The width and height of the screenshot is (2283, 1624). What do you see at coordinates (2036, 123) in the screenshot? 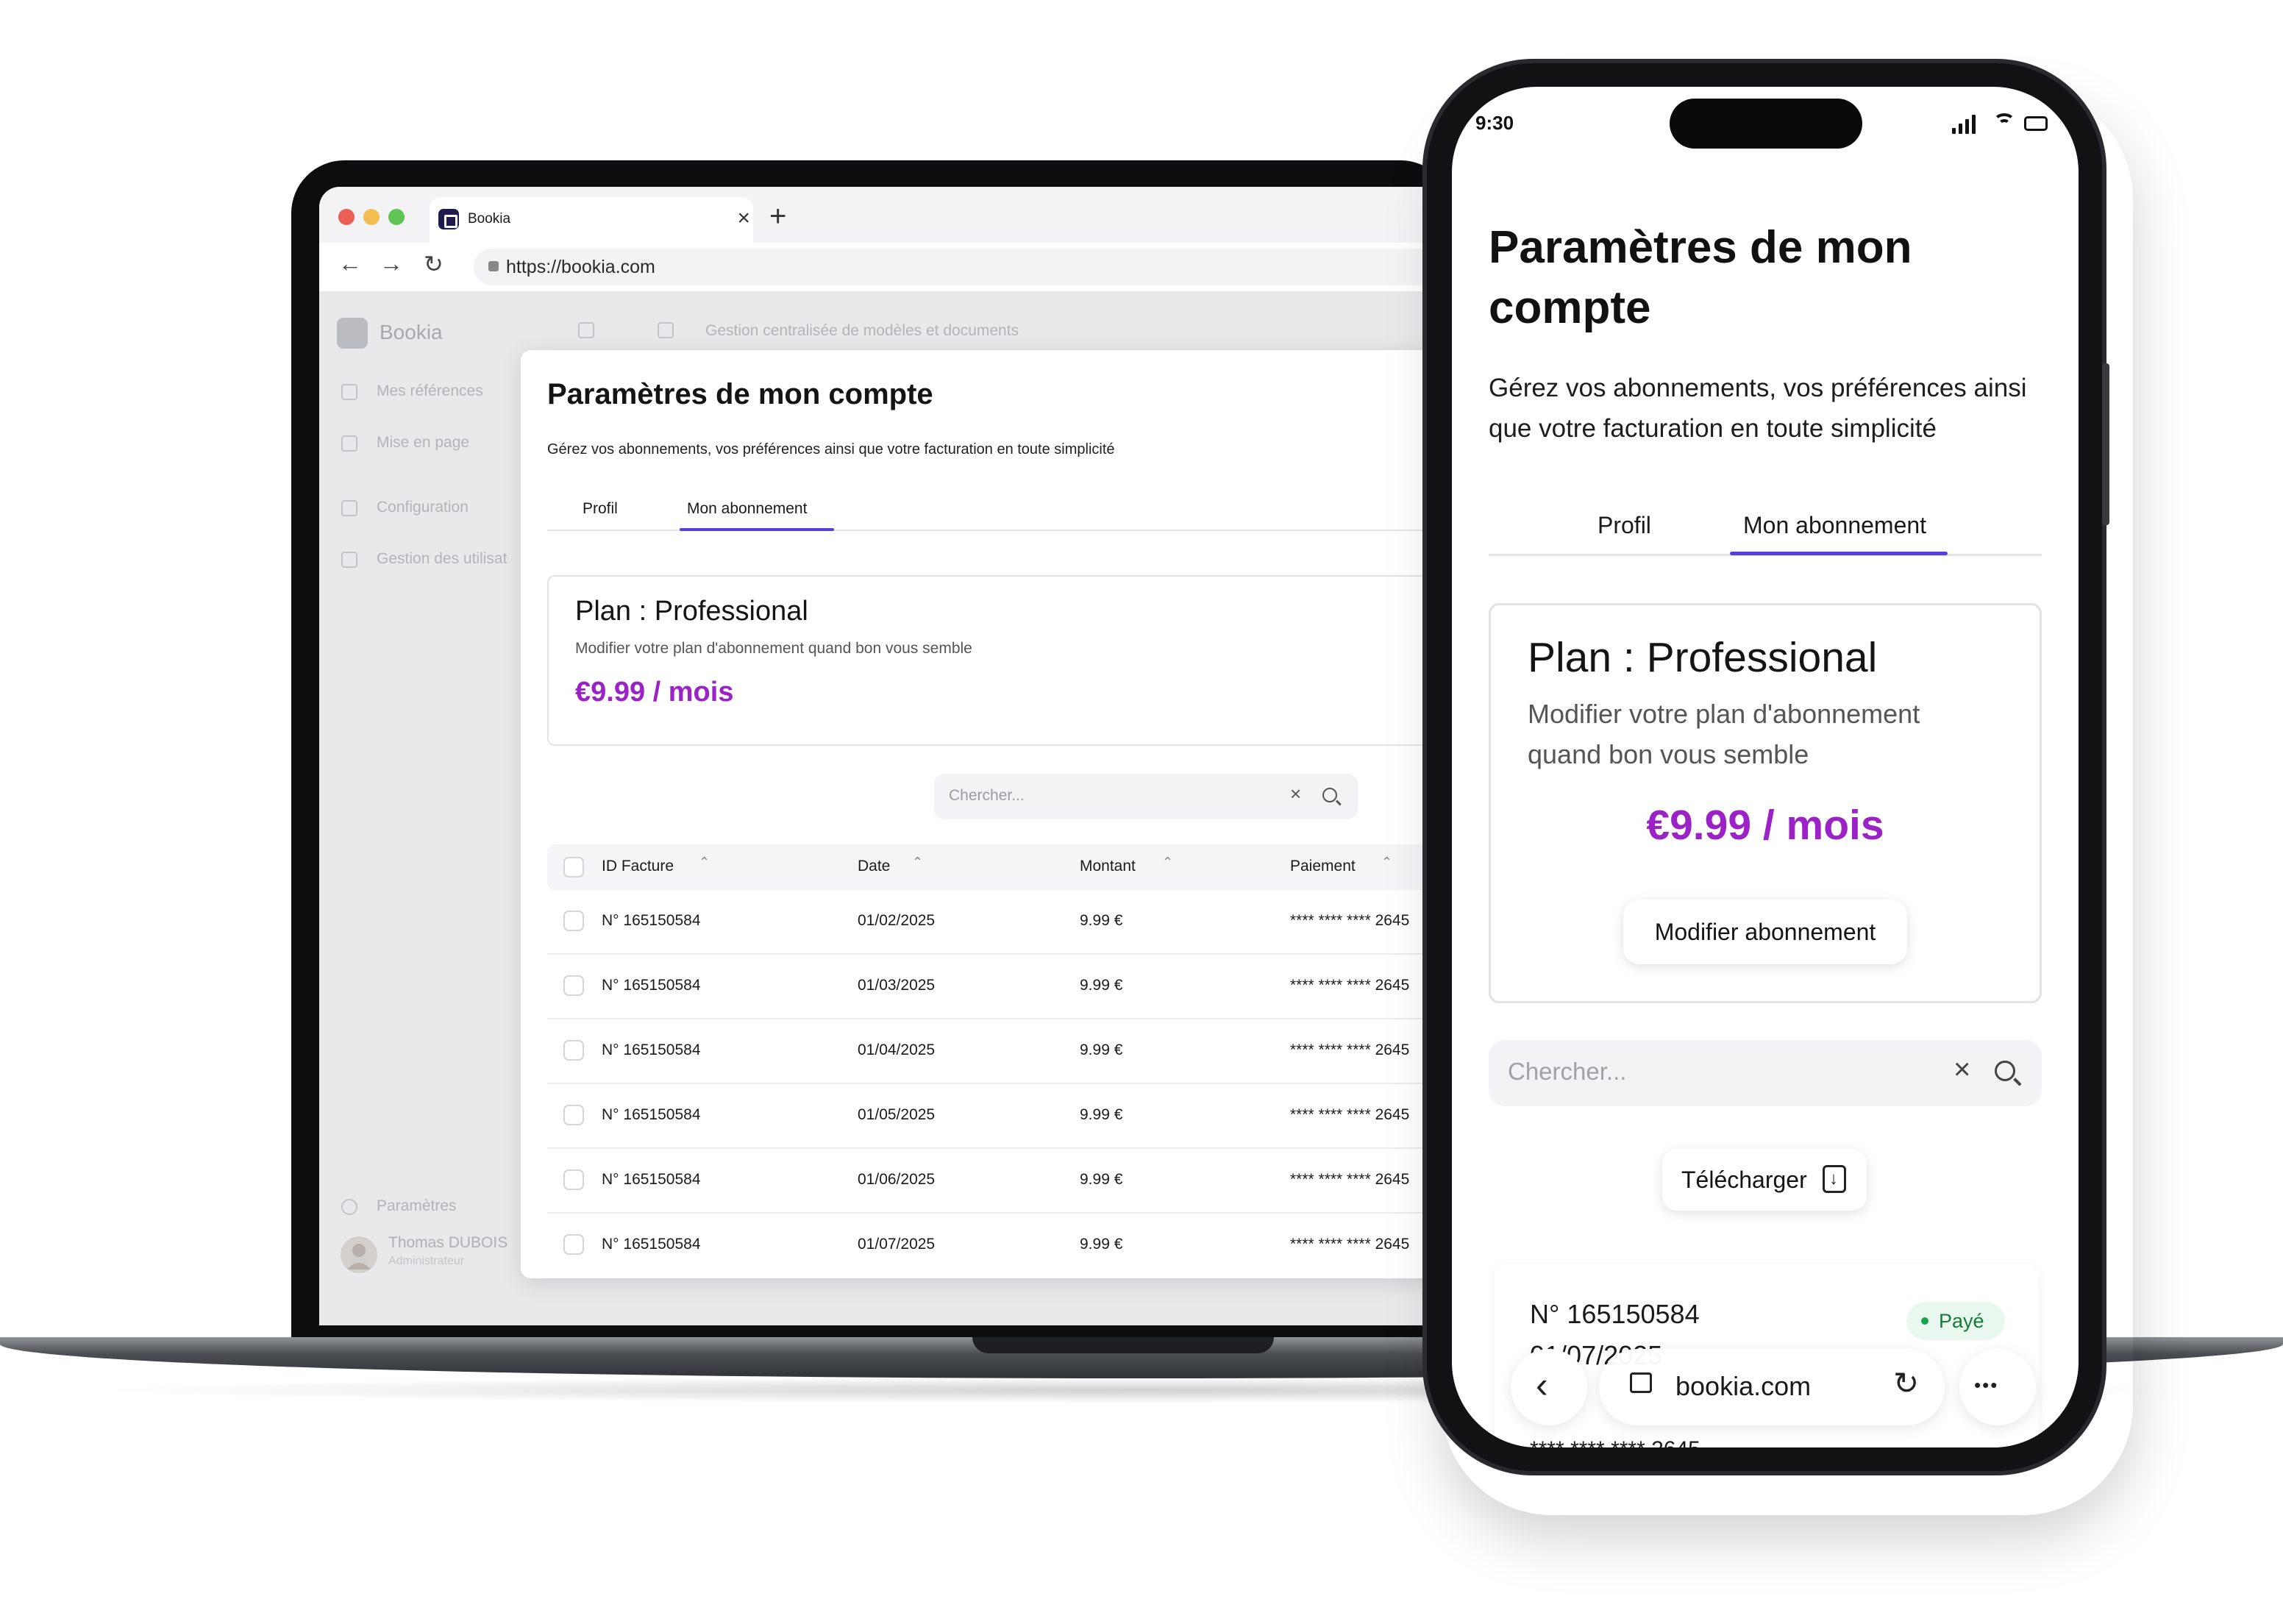
I see `battery-icon` at bounding box center [2036, 123].